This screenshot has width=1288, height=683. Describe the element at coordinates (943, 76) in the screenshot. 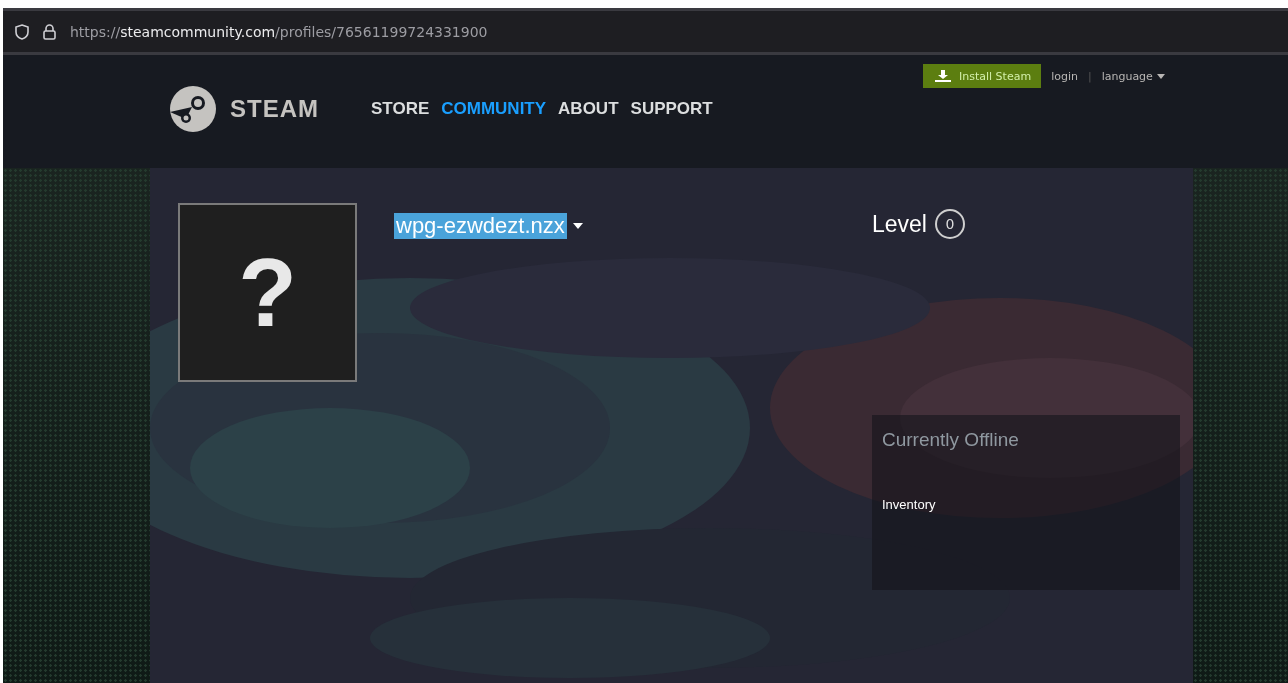

I see `download-icon` at that location.